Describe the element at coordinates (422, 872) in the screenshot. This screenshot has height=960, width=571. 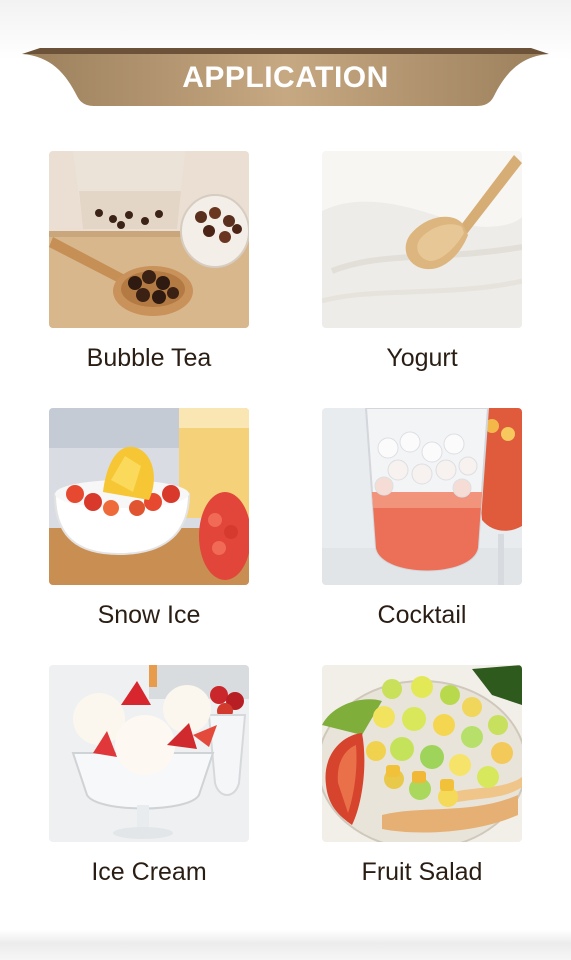
I see `item-label: Fruit Salad` at that location.